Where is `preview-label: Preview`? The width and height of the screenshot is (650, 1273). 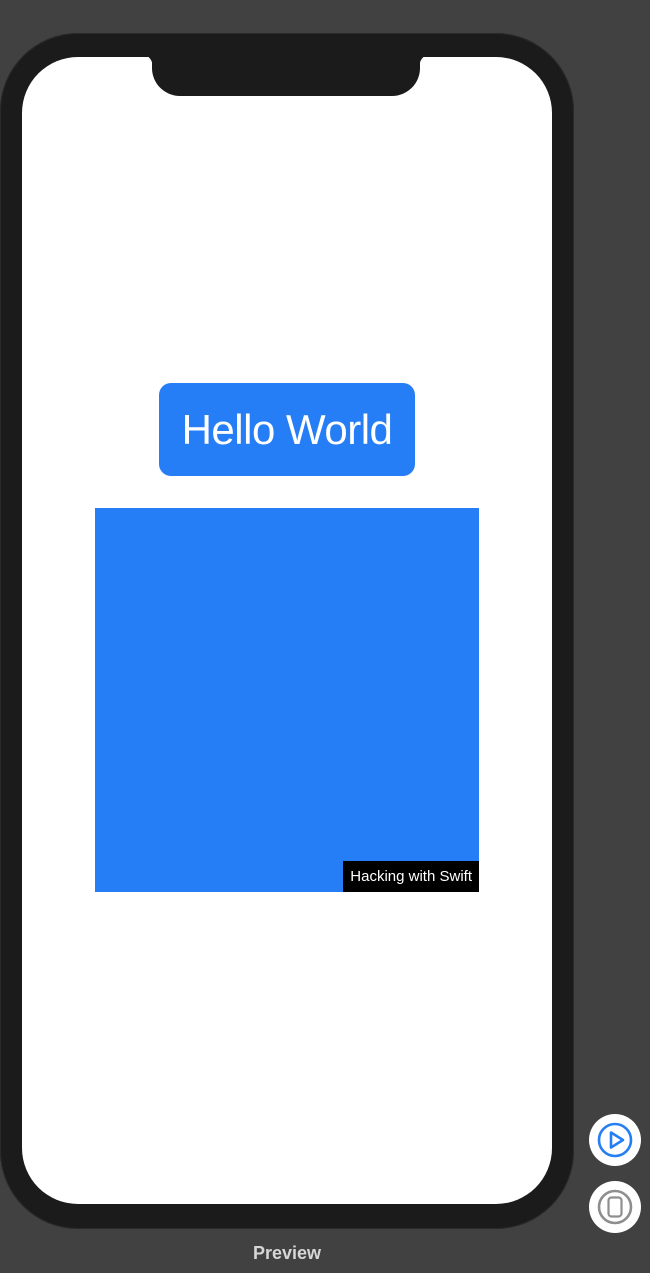
preview-label: Preview is located at coordinates (287, 1253).